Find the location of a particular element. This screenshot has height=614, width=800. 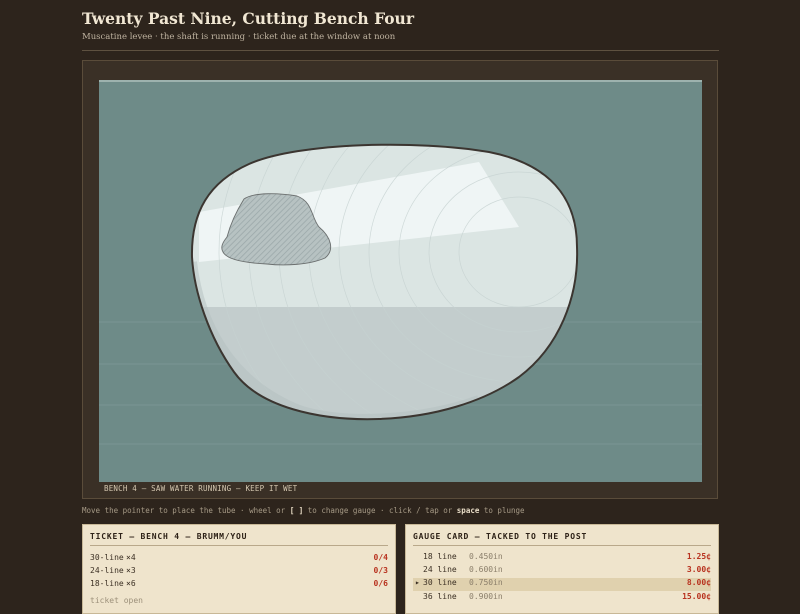

plunge-key-hint: space is located at coordinates (468, 510).